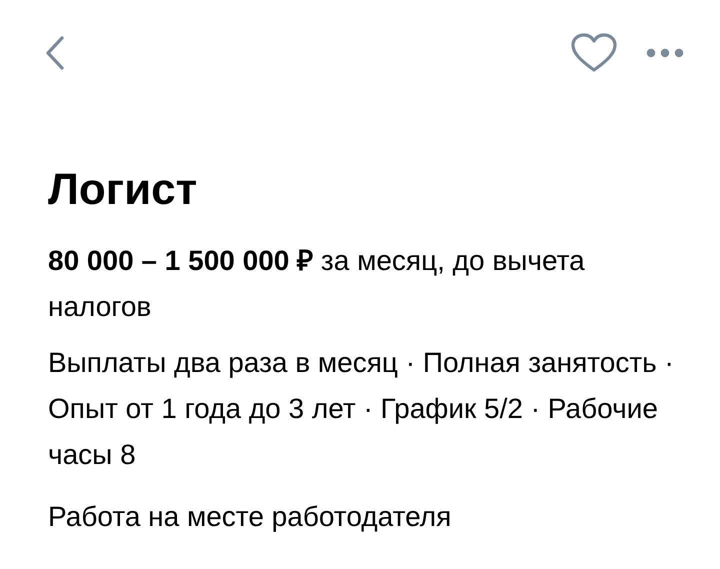  Describe the element at coordinates (665, 53) in the screenshot. I see `more-icon` at that location.